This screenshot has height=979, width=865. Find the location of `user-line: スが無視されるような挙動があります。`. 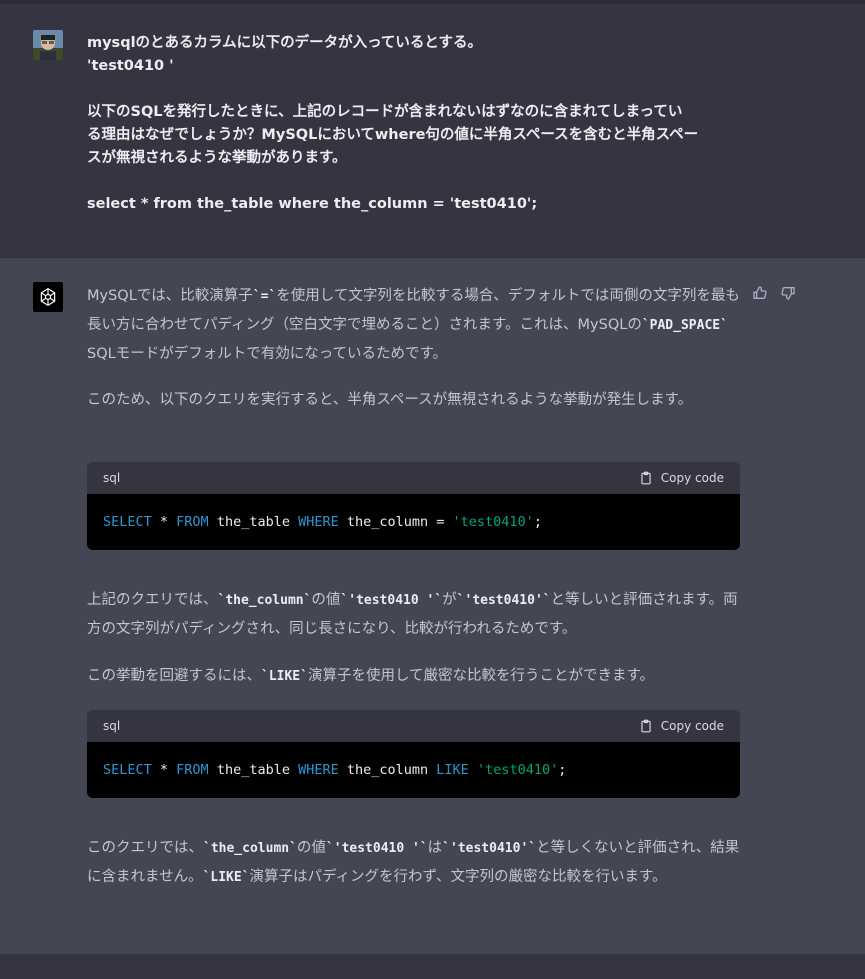

user-line: スが無視されるような挙動があります。 is located at coordinates (217, 158).